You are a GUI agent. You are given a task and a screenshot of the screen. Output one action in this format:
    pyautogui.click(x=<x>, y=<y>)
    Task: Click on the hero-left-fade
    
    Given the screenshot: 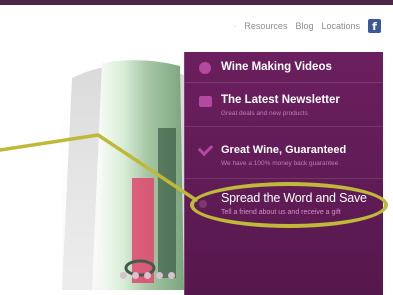 What is the action you would take?
    pyautogui.click(x=82, y=174)
    